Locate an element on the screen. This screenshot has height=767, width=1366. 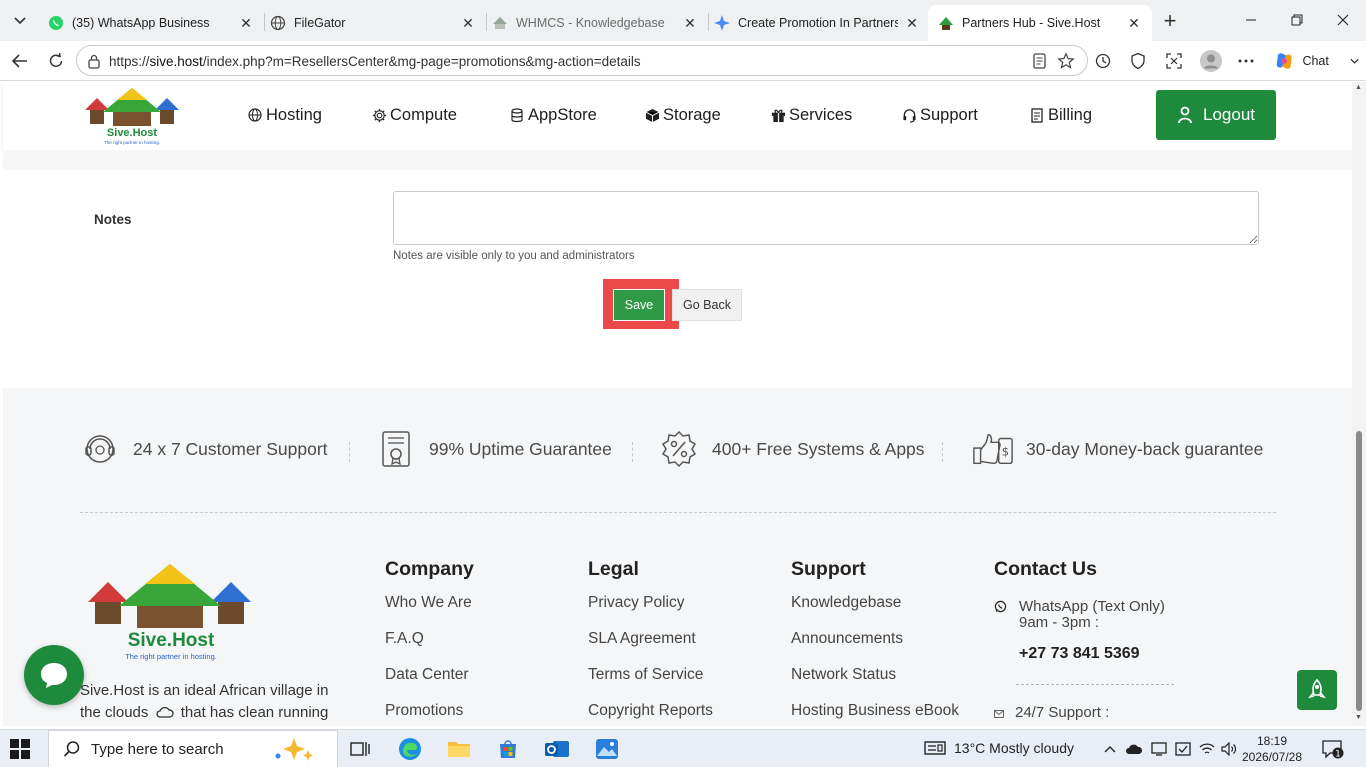
gift-icon is located at coordinates (778, 115).